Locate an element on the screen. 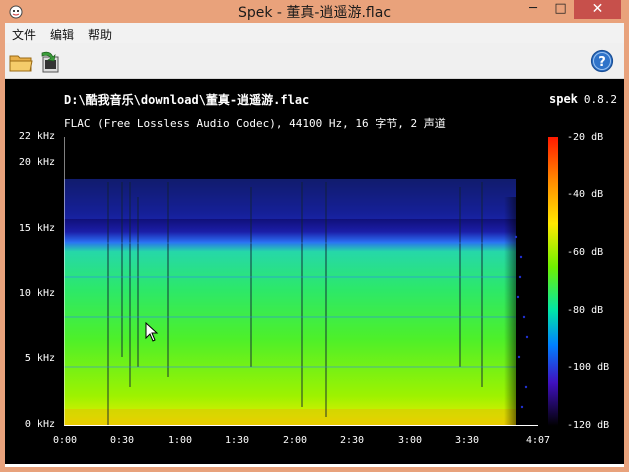 This screenshot has width=629, height=472. db-tick-label: -60 dB is located at coordinates (585, 252).